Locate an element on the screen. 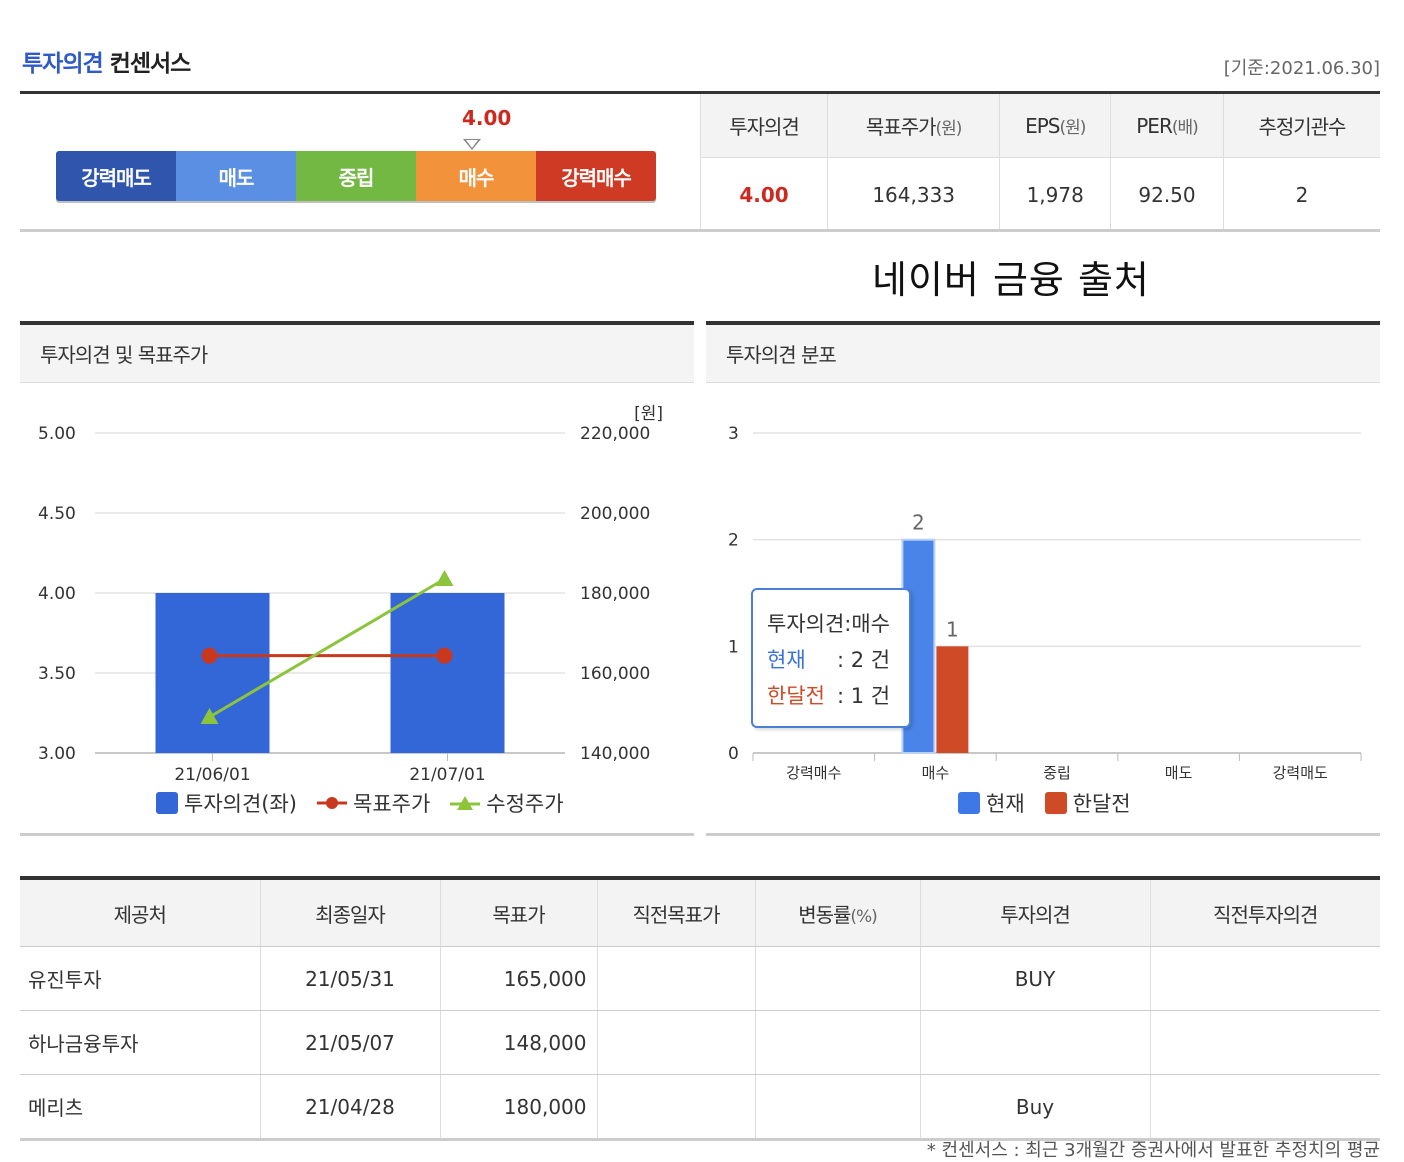 The image size is (1404, 1162). cell-broker: 메리츠 is located at coordinates (140, 1107).